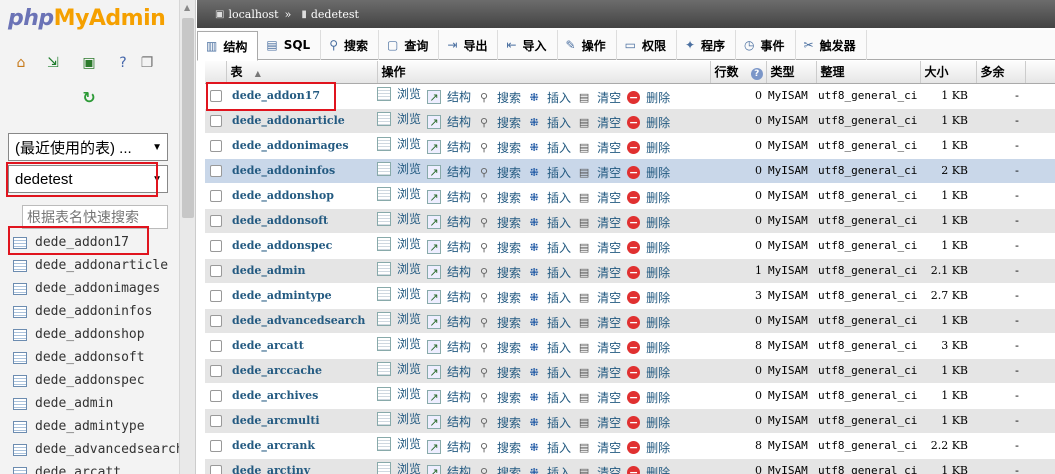  Describe the element at coordinates (97, 242) in the screenshot. I see `nav-table-item: dede_addon17` at that location.